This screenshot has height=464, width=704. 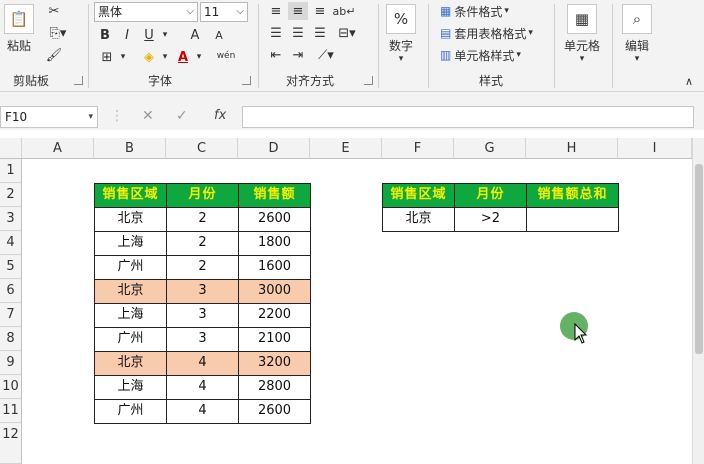 I want to click on cell-styles-button: ▥ 单元格样式 ▾, so click(x=480, y=55).